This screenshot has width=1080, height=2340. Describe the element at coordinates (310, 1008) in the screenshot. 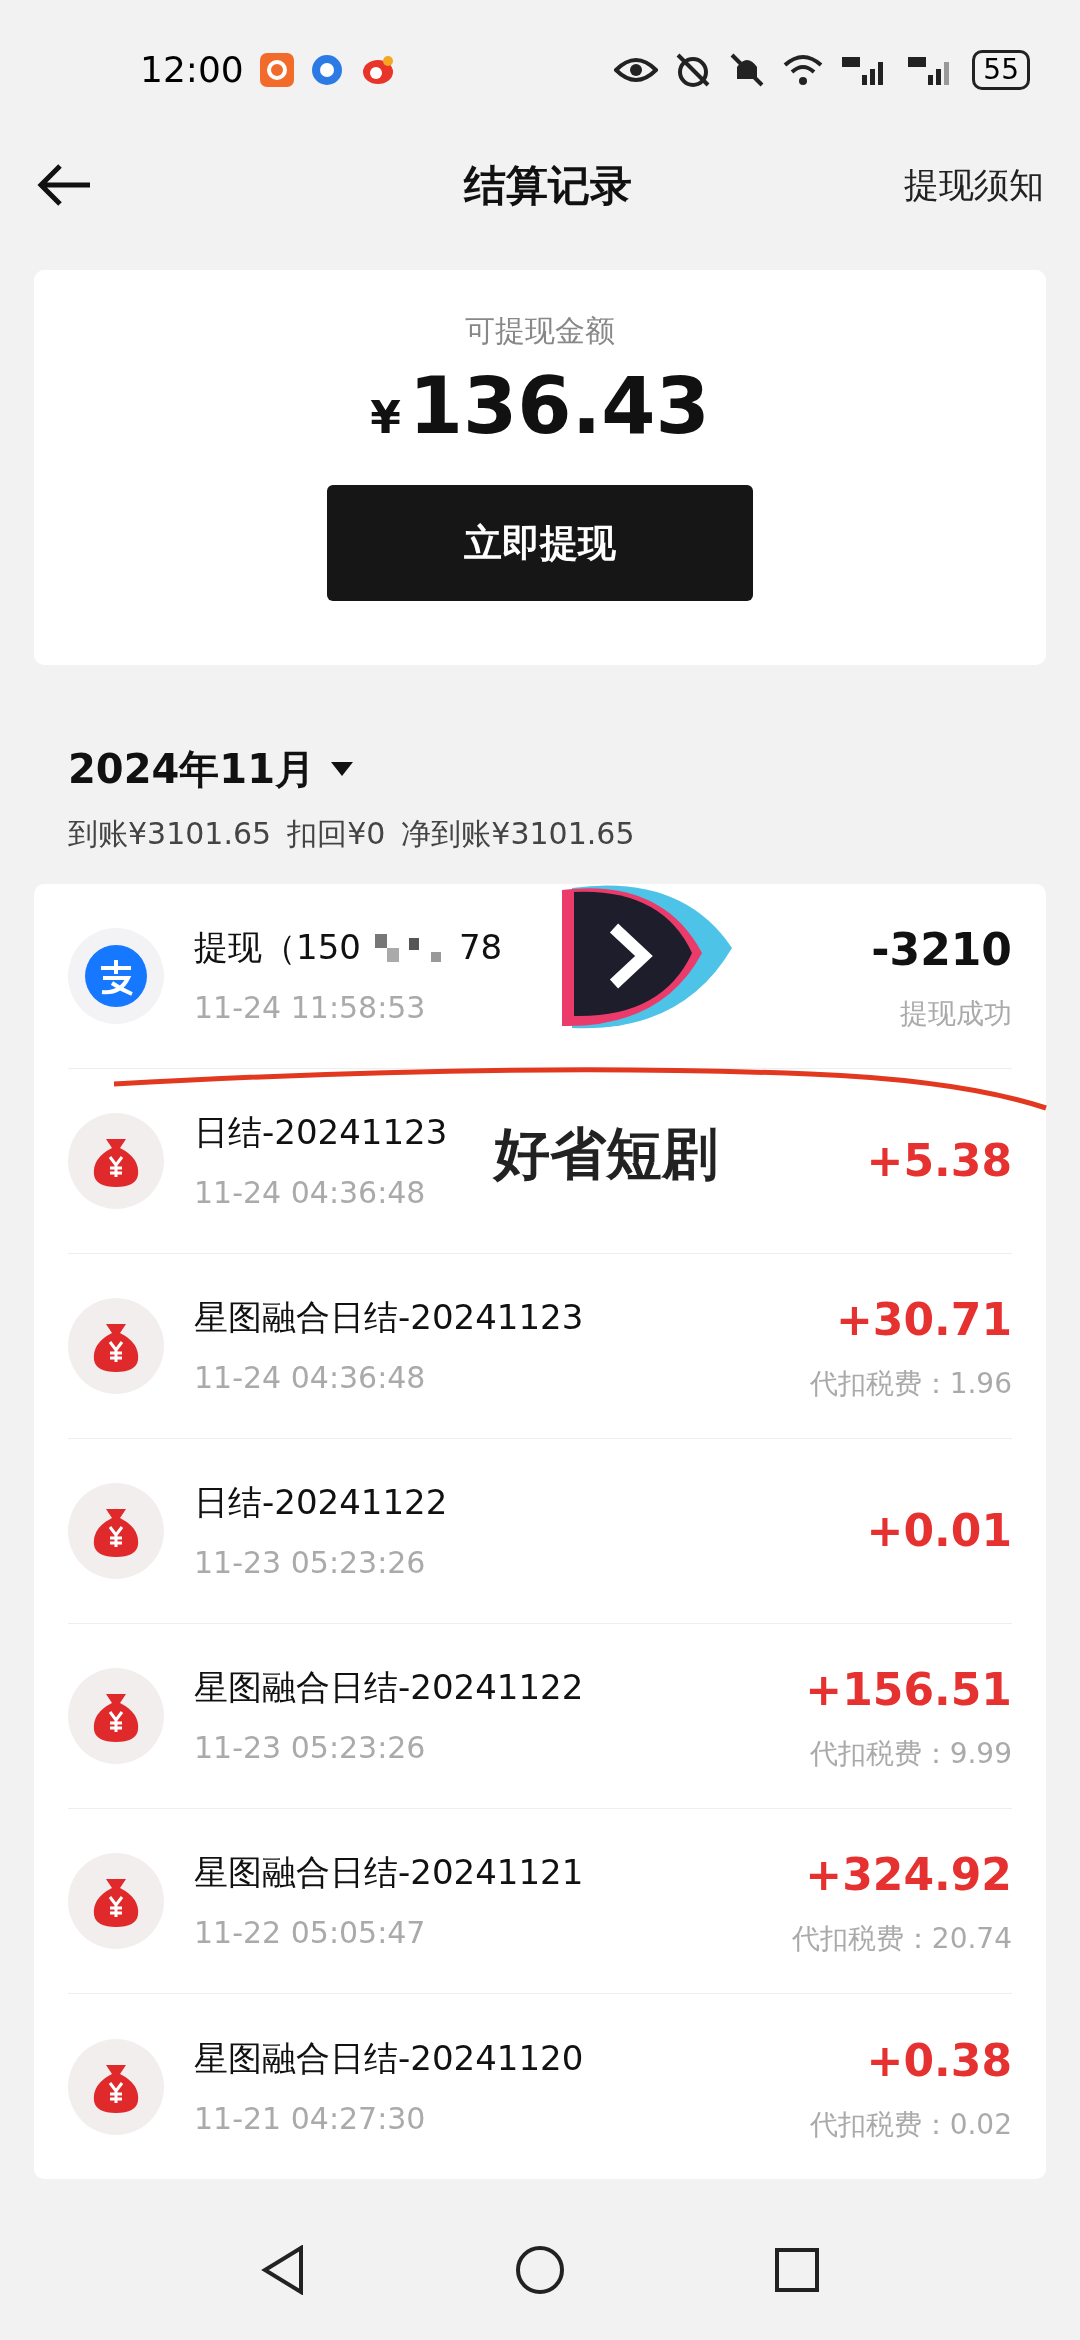

I see `record-time: 11-24 11:58:53` at that location.